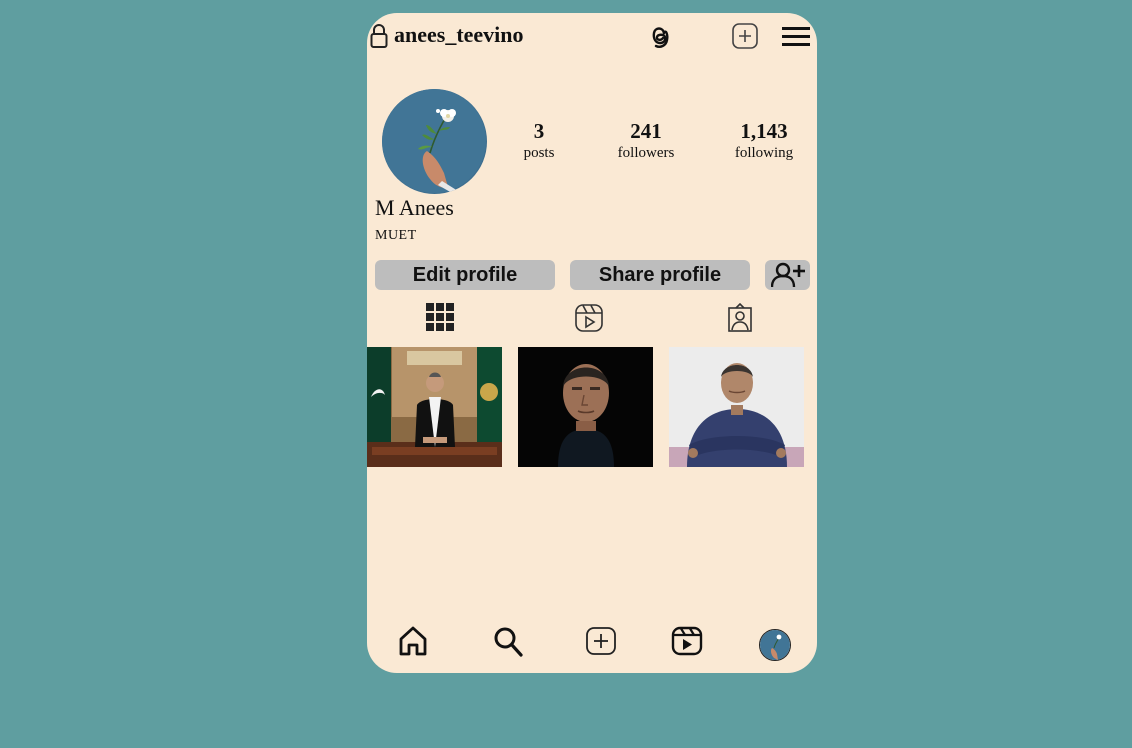 This screenshot has height=748, width=1132. I want to click on stat-followers: 241 followers, so click(646, 141).